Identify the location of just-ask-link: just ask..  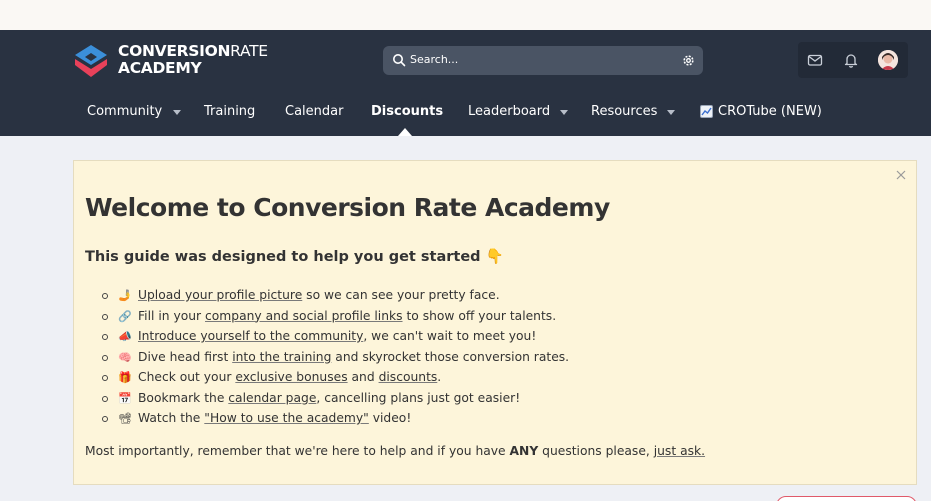
(679, 451).